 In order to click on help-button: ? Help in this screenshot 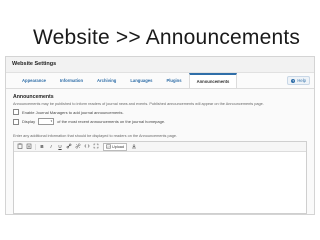, I will do `click(298, 80)`.